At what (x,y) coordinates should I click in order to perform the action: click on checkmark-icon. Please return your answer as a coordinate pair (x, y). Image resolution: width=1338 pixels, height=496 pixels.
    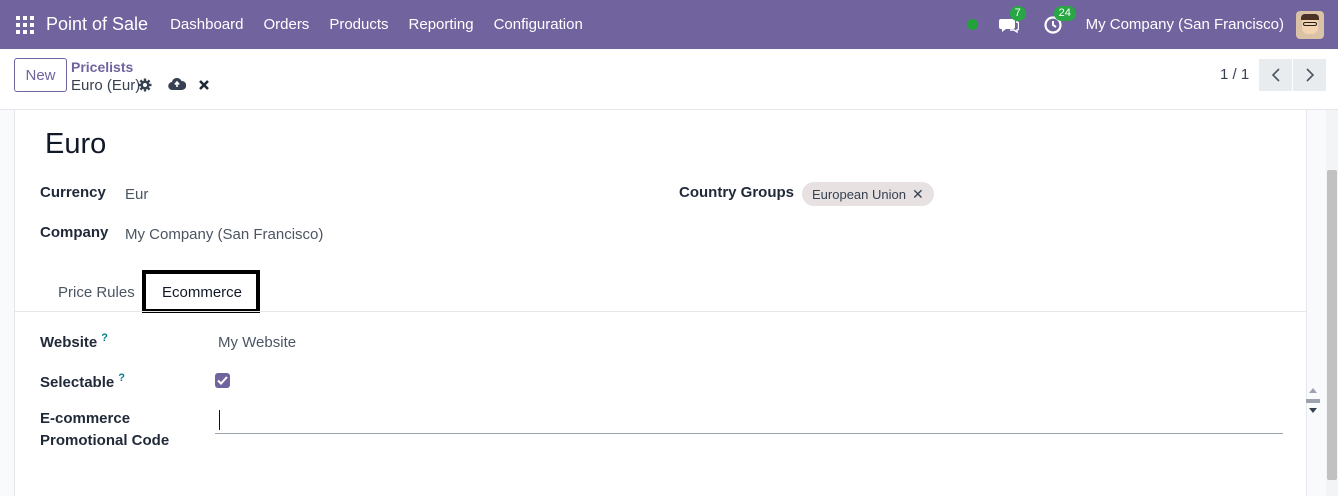
    Looking at the image, I should click on (222, 380).